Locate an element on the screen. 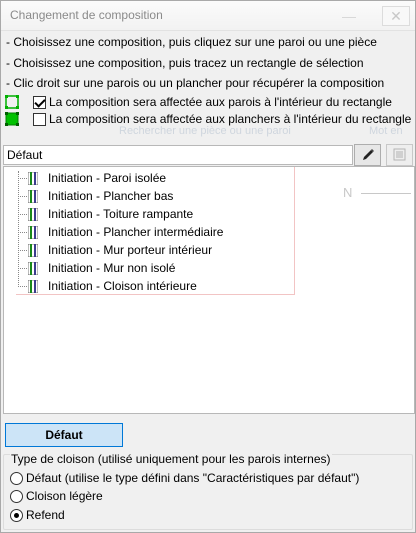 This screenshot has width=416, height=533. composition-combo-value: Défaut is located at coordinates (25, 155).